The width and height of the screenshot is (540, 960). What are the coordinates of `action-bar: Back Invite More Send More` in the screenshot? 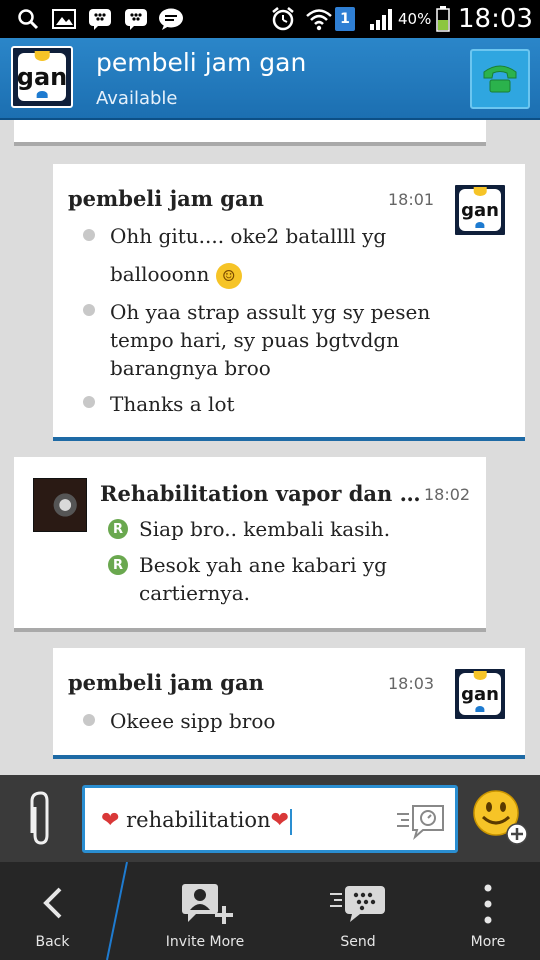 It's located at (270, 911).